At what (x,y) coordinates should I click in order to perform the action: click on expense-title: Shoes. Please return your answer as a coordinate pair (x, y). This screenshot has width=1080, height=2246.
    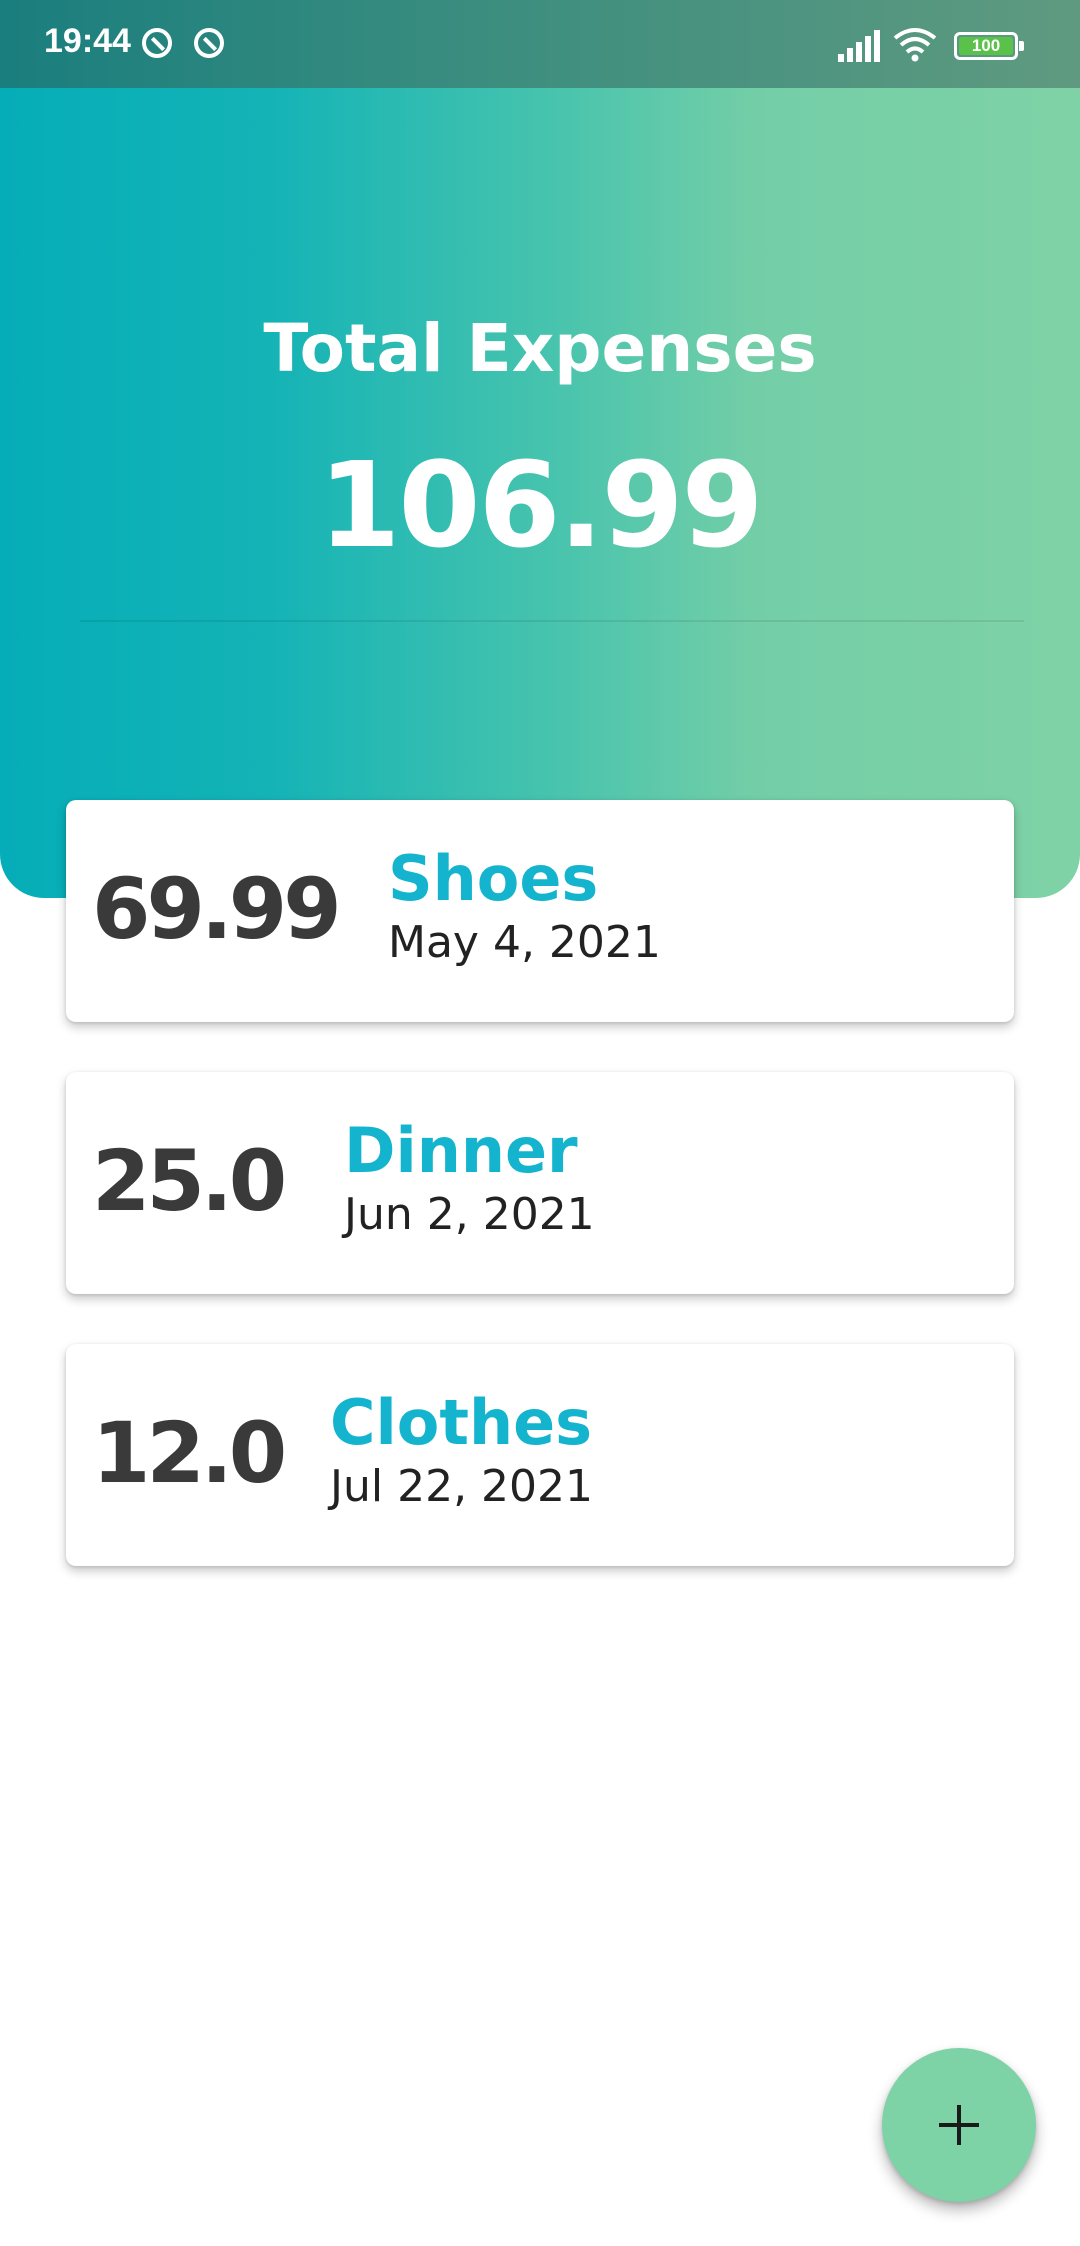
    Looking at the image, I should click on (493, 878).